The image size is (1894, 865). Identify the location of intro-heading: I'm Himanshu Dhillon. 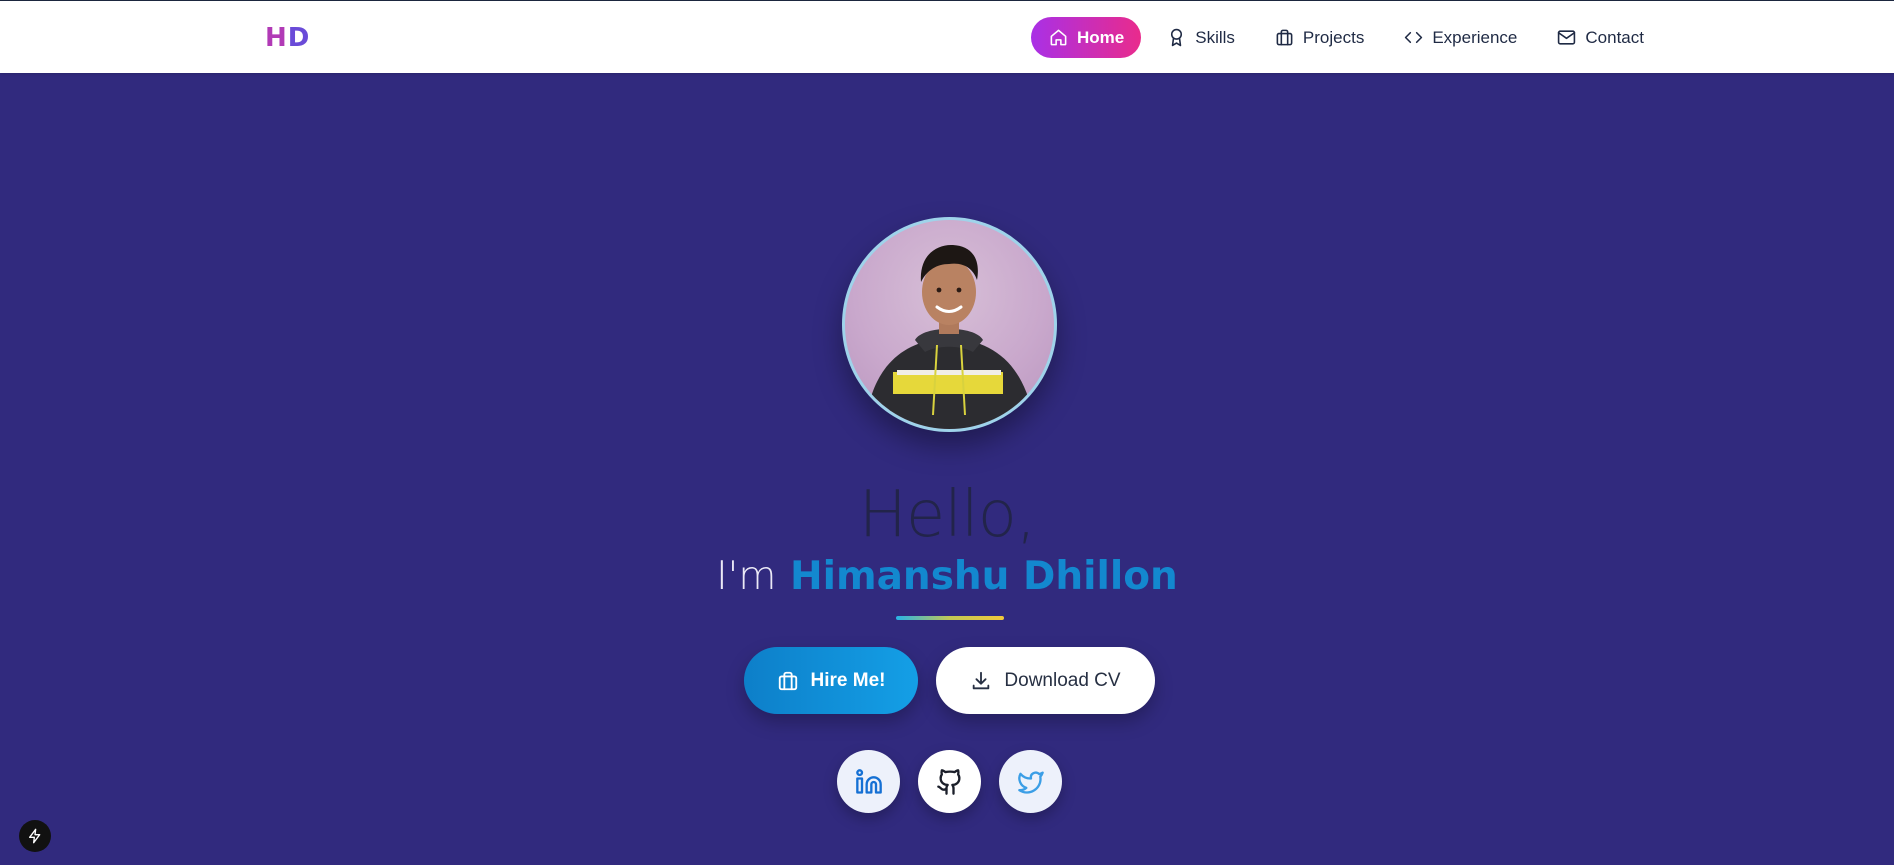
(947, 577).